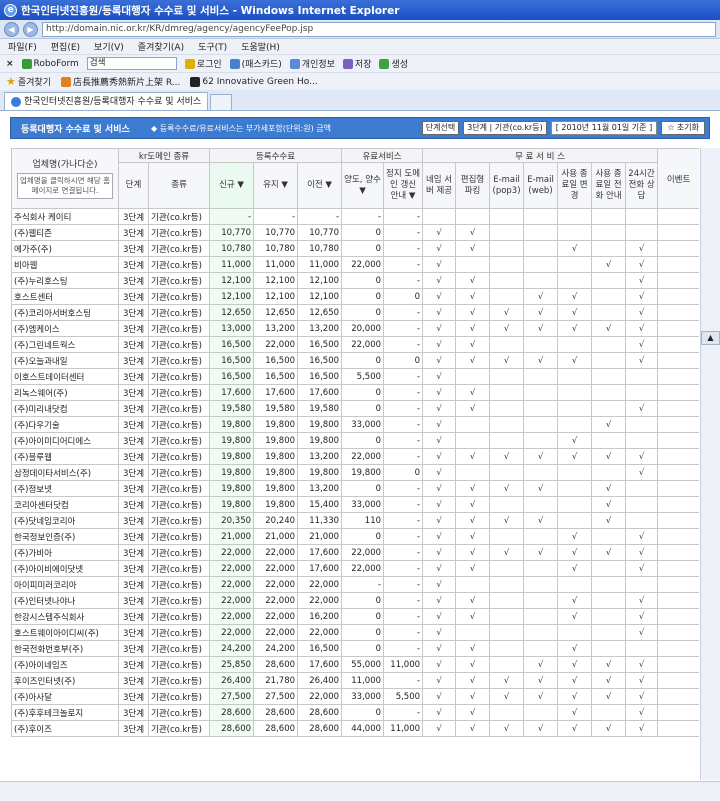 The height and width of the screenshot is (801, 720). What do you see at coordinates (312, 63) in the screenshot?
I see `personal-info-button: 개인정보` at bounding box center [312, 63].